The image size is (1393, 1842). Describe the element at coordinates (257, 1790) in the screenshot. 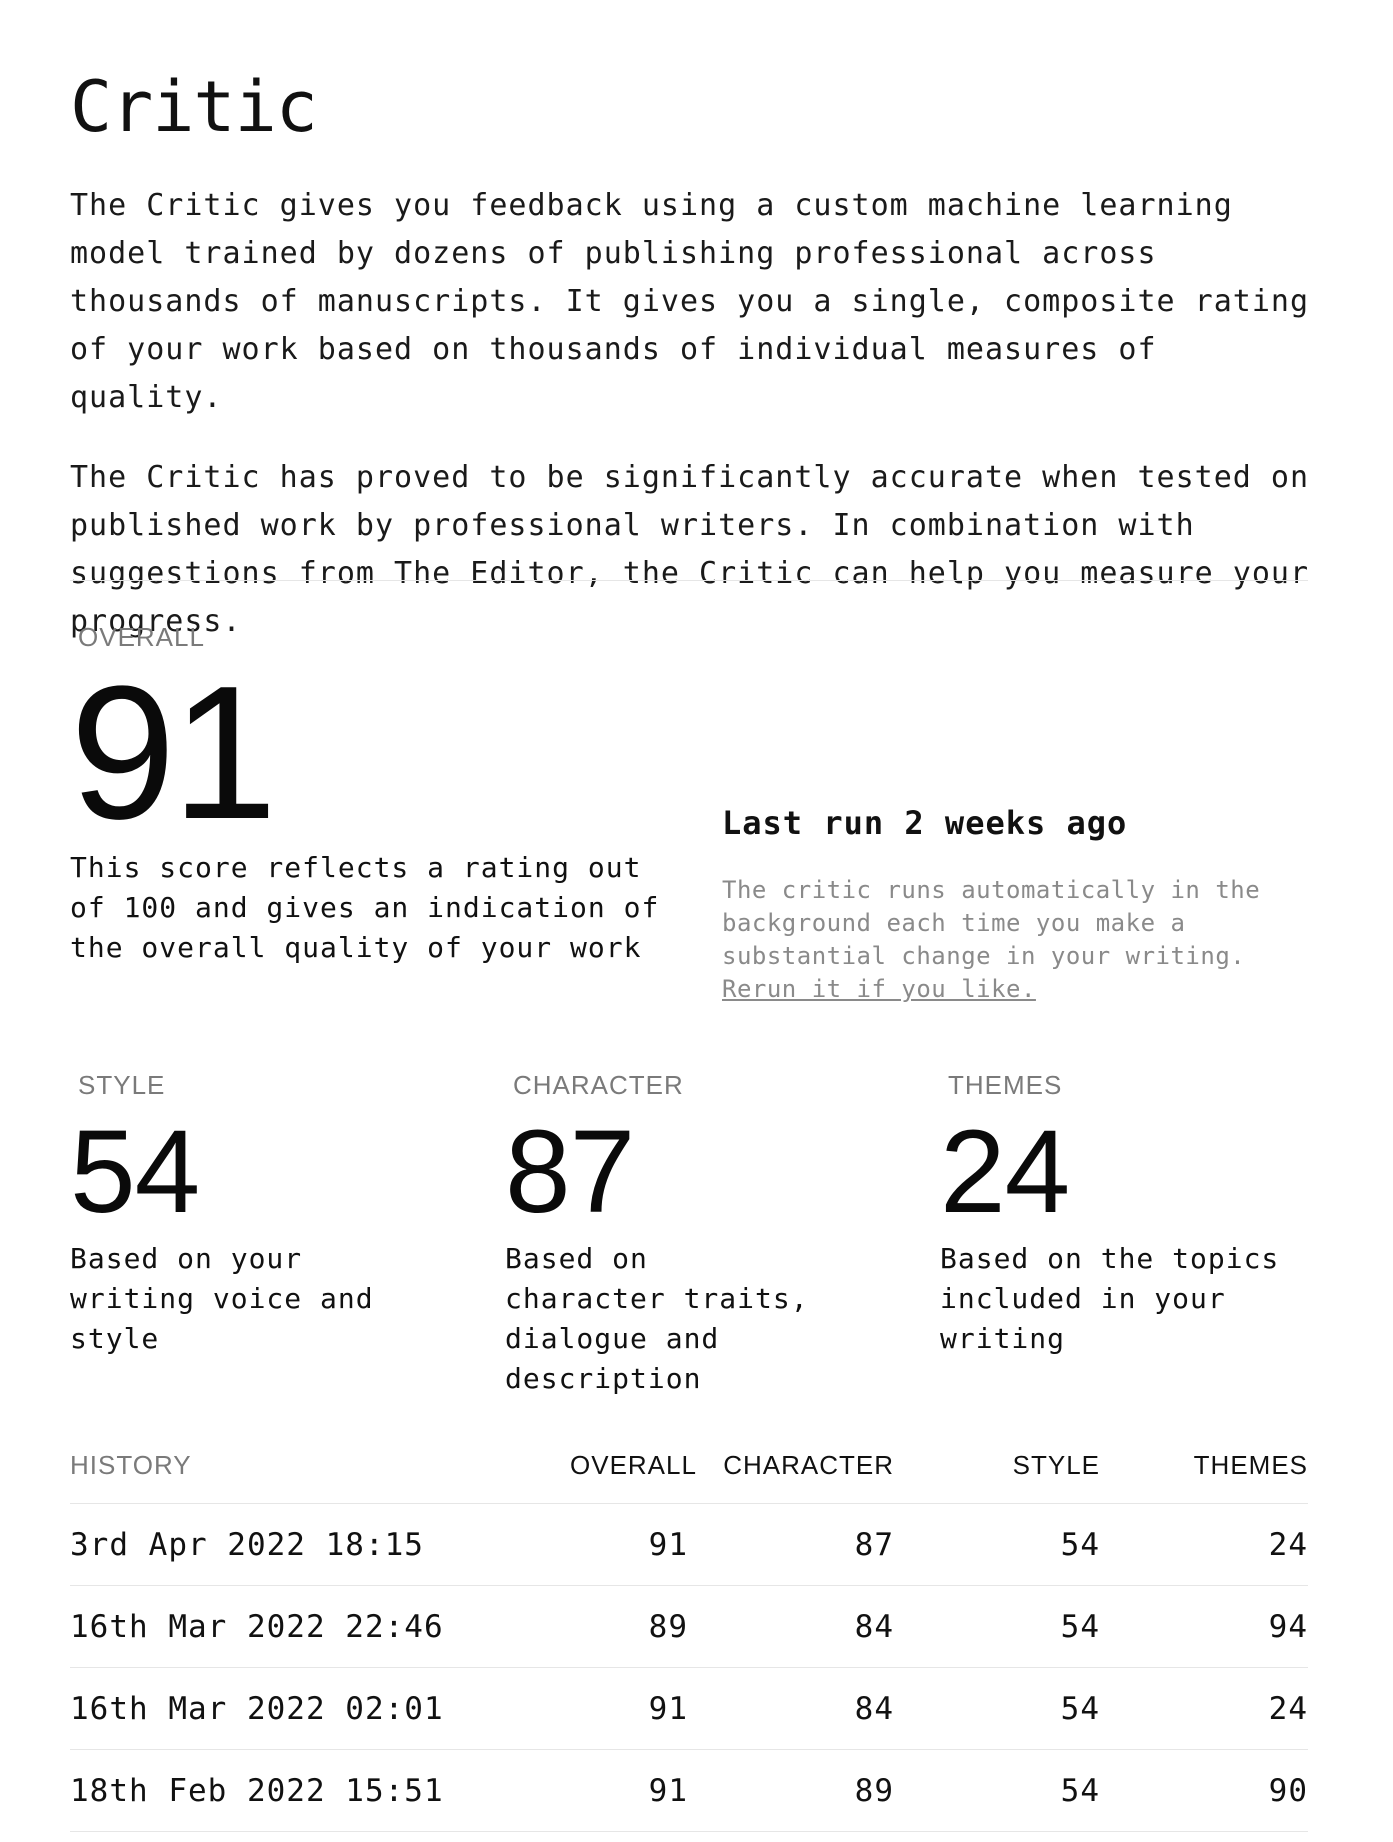

I see `history-date: 18th Feb 2022 15:51` at that location.